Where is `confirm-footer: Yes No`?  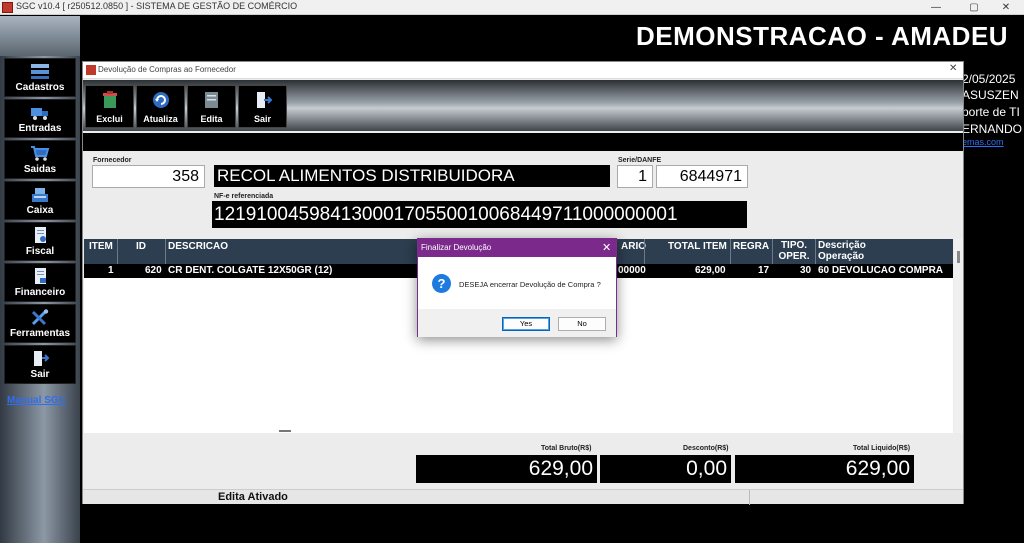 confirm-footer: Yes No is located at coordinates (517, 323).